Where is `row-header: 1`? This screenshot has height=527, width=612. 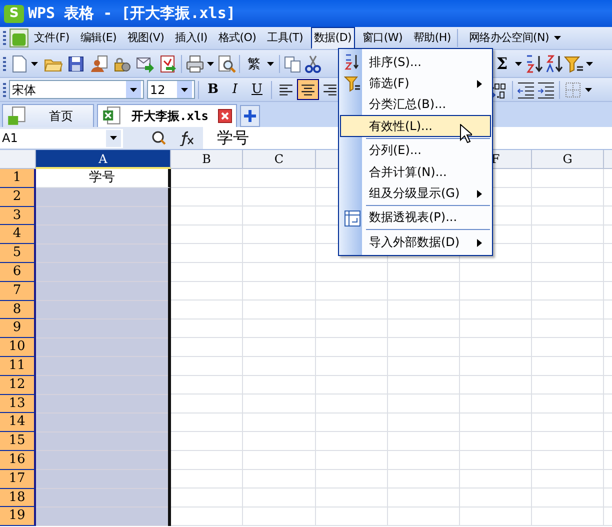 row-header: 1 is located at coordinates (18, 178).